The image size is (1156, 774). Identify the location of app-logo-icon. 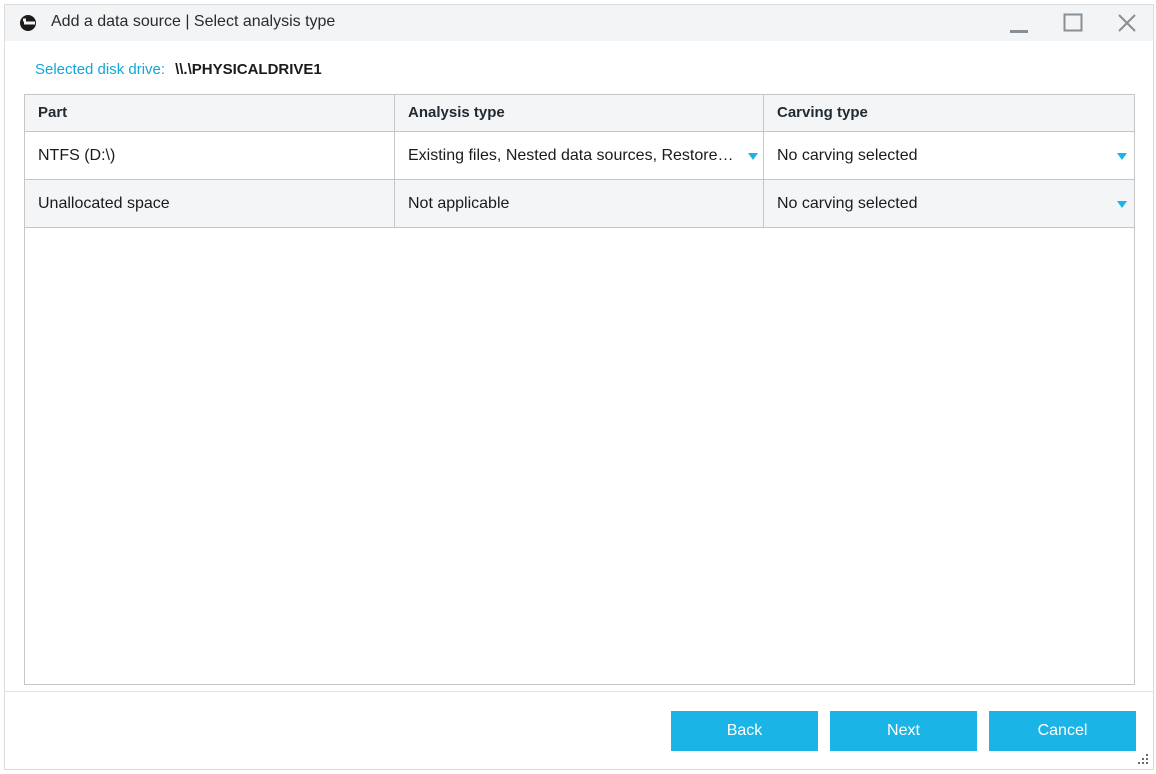
(28, 23).